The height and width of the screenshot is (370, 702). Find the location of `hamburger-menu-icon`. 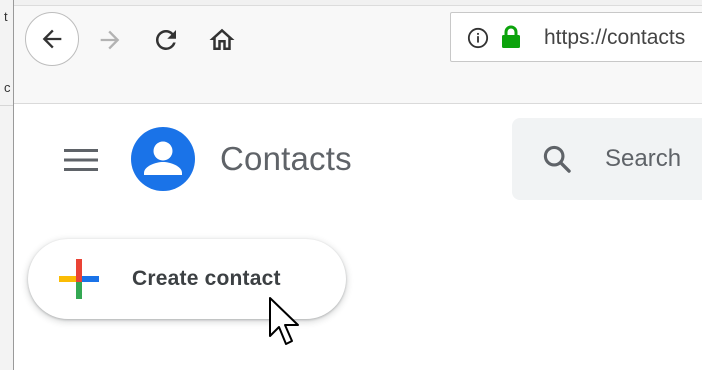

hamburger-menu-icon is located at coordinates (81, 160).